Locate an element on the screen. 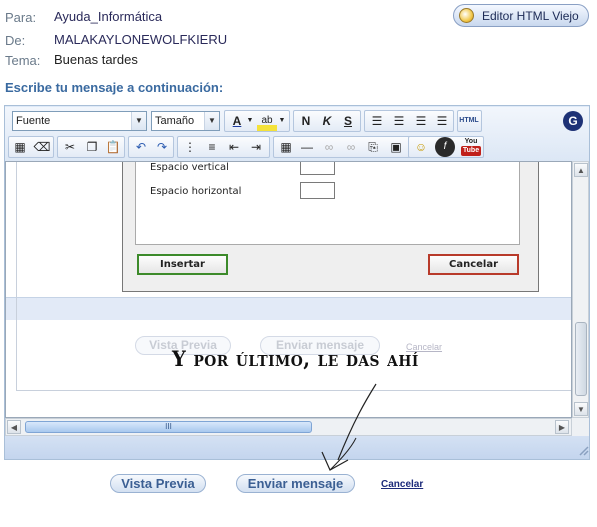 The image size is (597, 527). list-group: ⋮ ≡ ⇤ ⇥ is located at coordinates (223, 147).